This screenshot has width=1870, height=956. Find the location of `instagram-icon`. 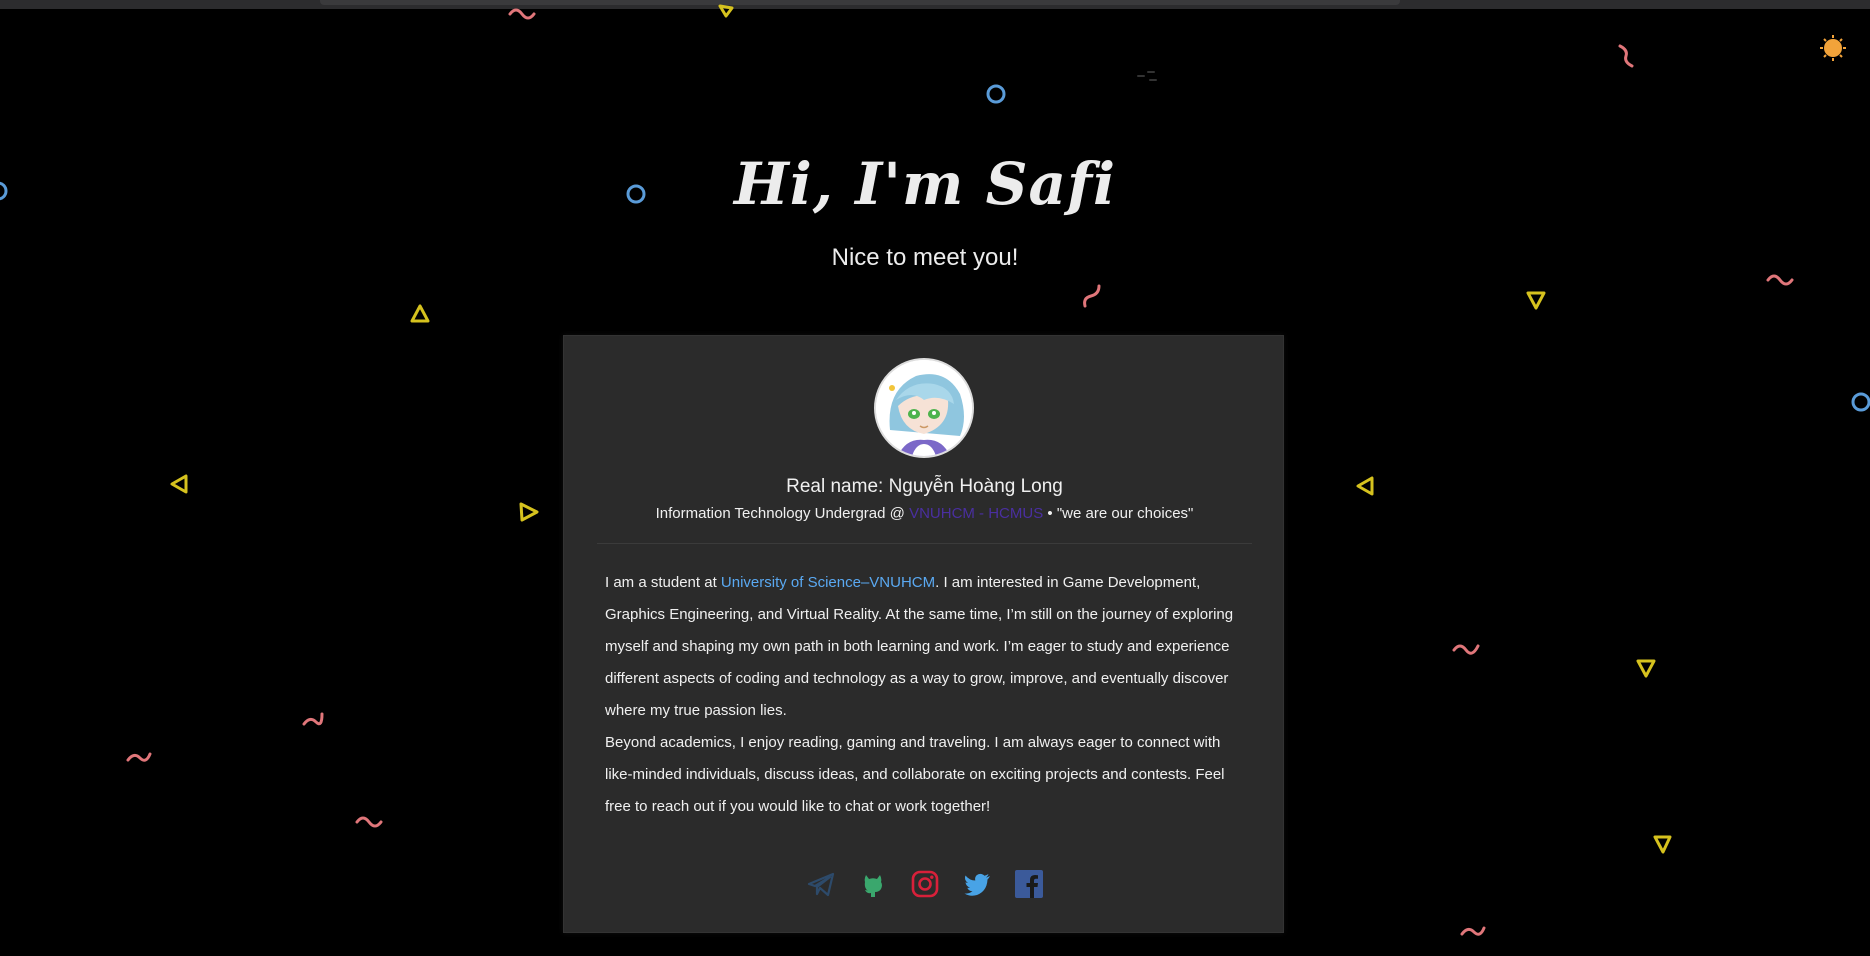

instagram-icon is located at coordinates (925, 884).